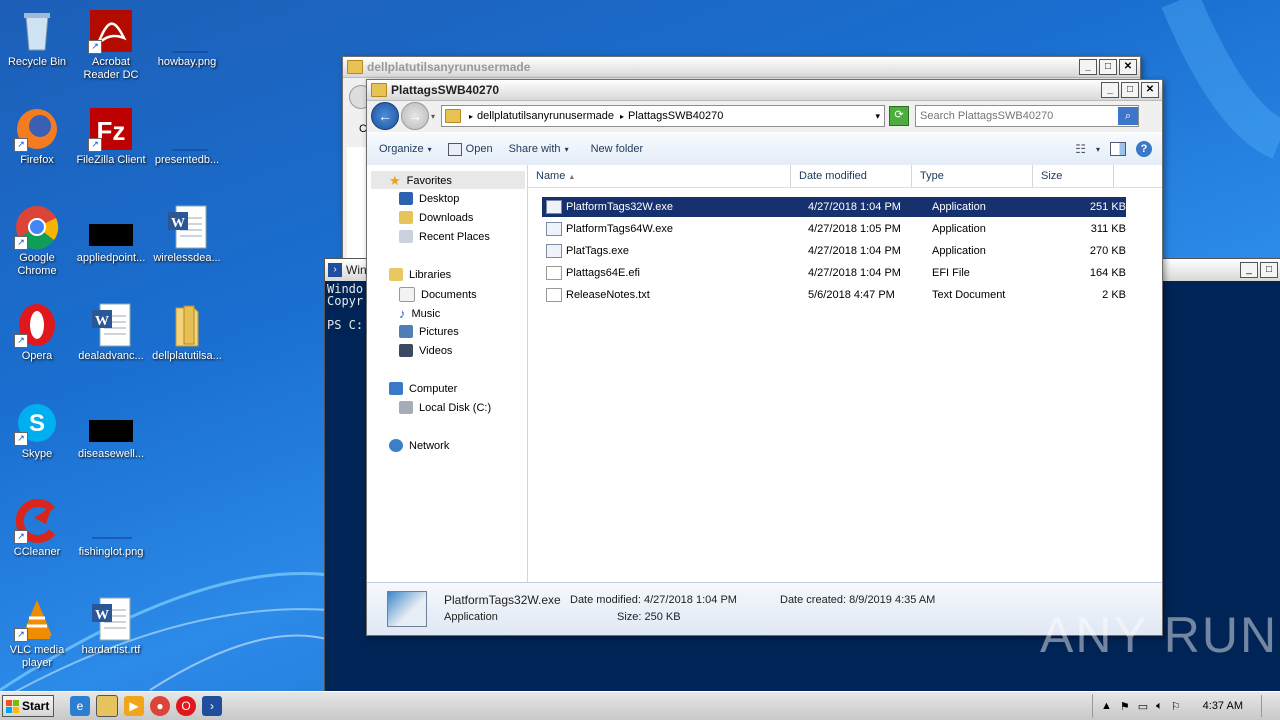  Describe the element at coordinates (134, 706) in the screenshot. I see `media-player-icon: ▶` at that location.